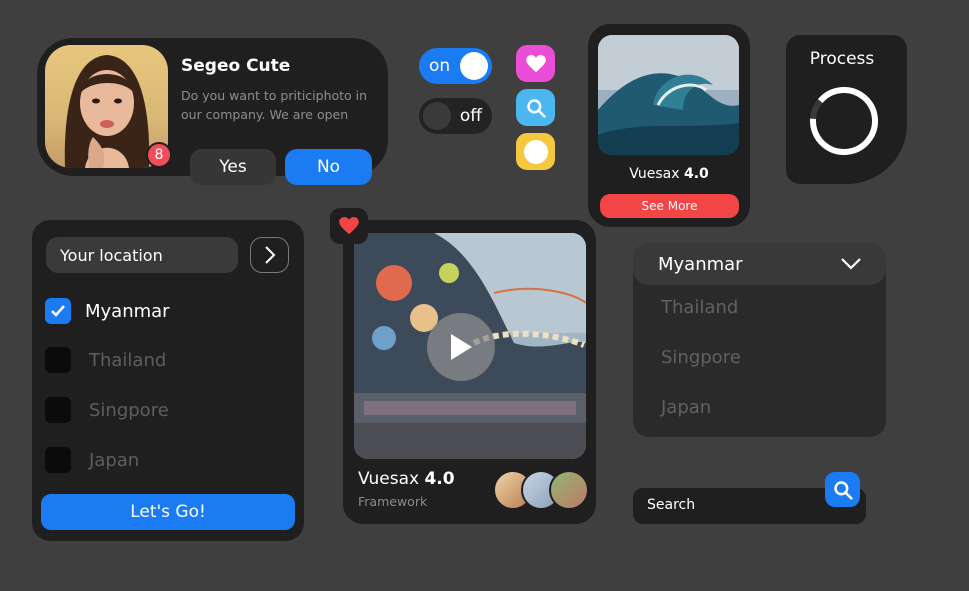 This screenshot has width=969, height=591. I want to click on search-submit-button, so click(842, 489).